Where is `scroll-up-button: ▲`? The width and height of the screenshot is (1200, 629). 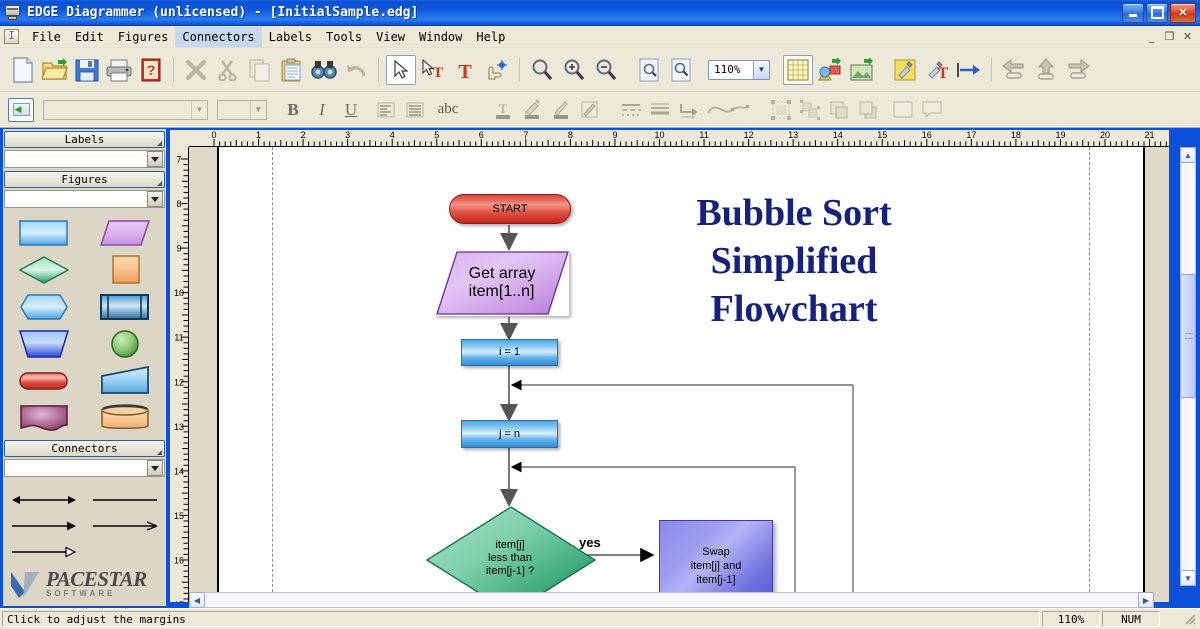 scroll-up-button: ▲ is located at coordinates (1188, 155).